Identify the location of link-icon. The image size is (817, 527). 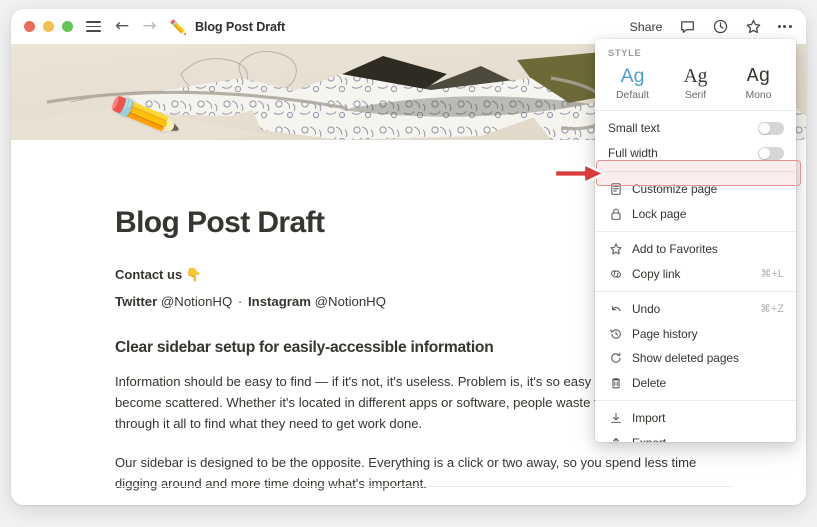
(615, 273).